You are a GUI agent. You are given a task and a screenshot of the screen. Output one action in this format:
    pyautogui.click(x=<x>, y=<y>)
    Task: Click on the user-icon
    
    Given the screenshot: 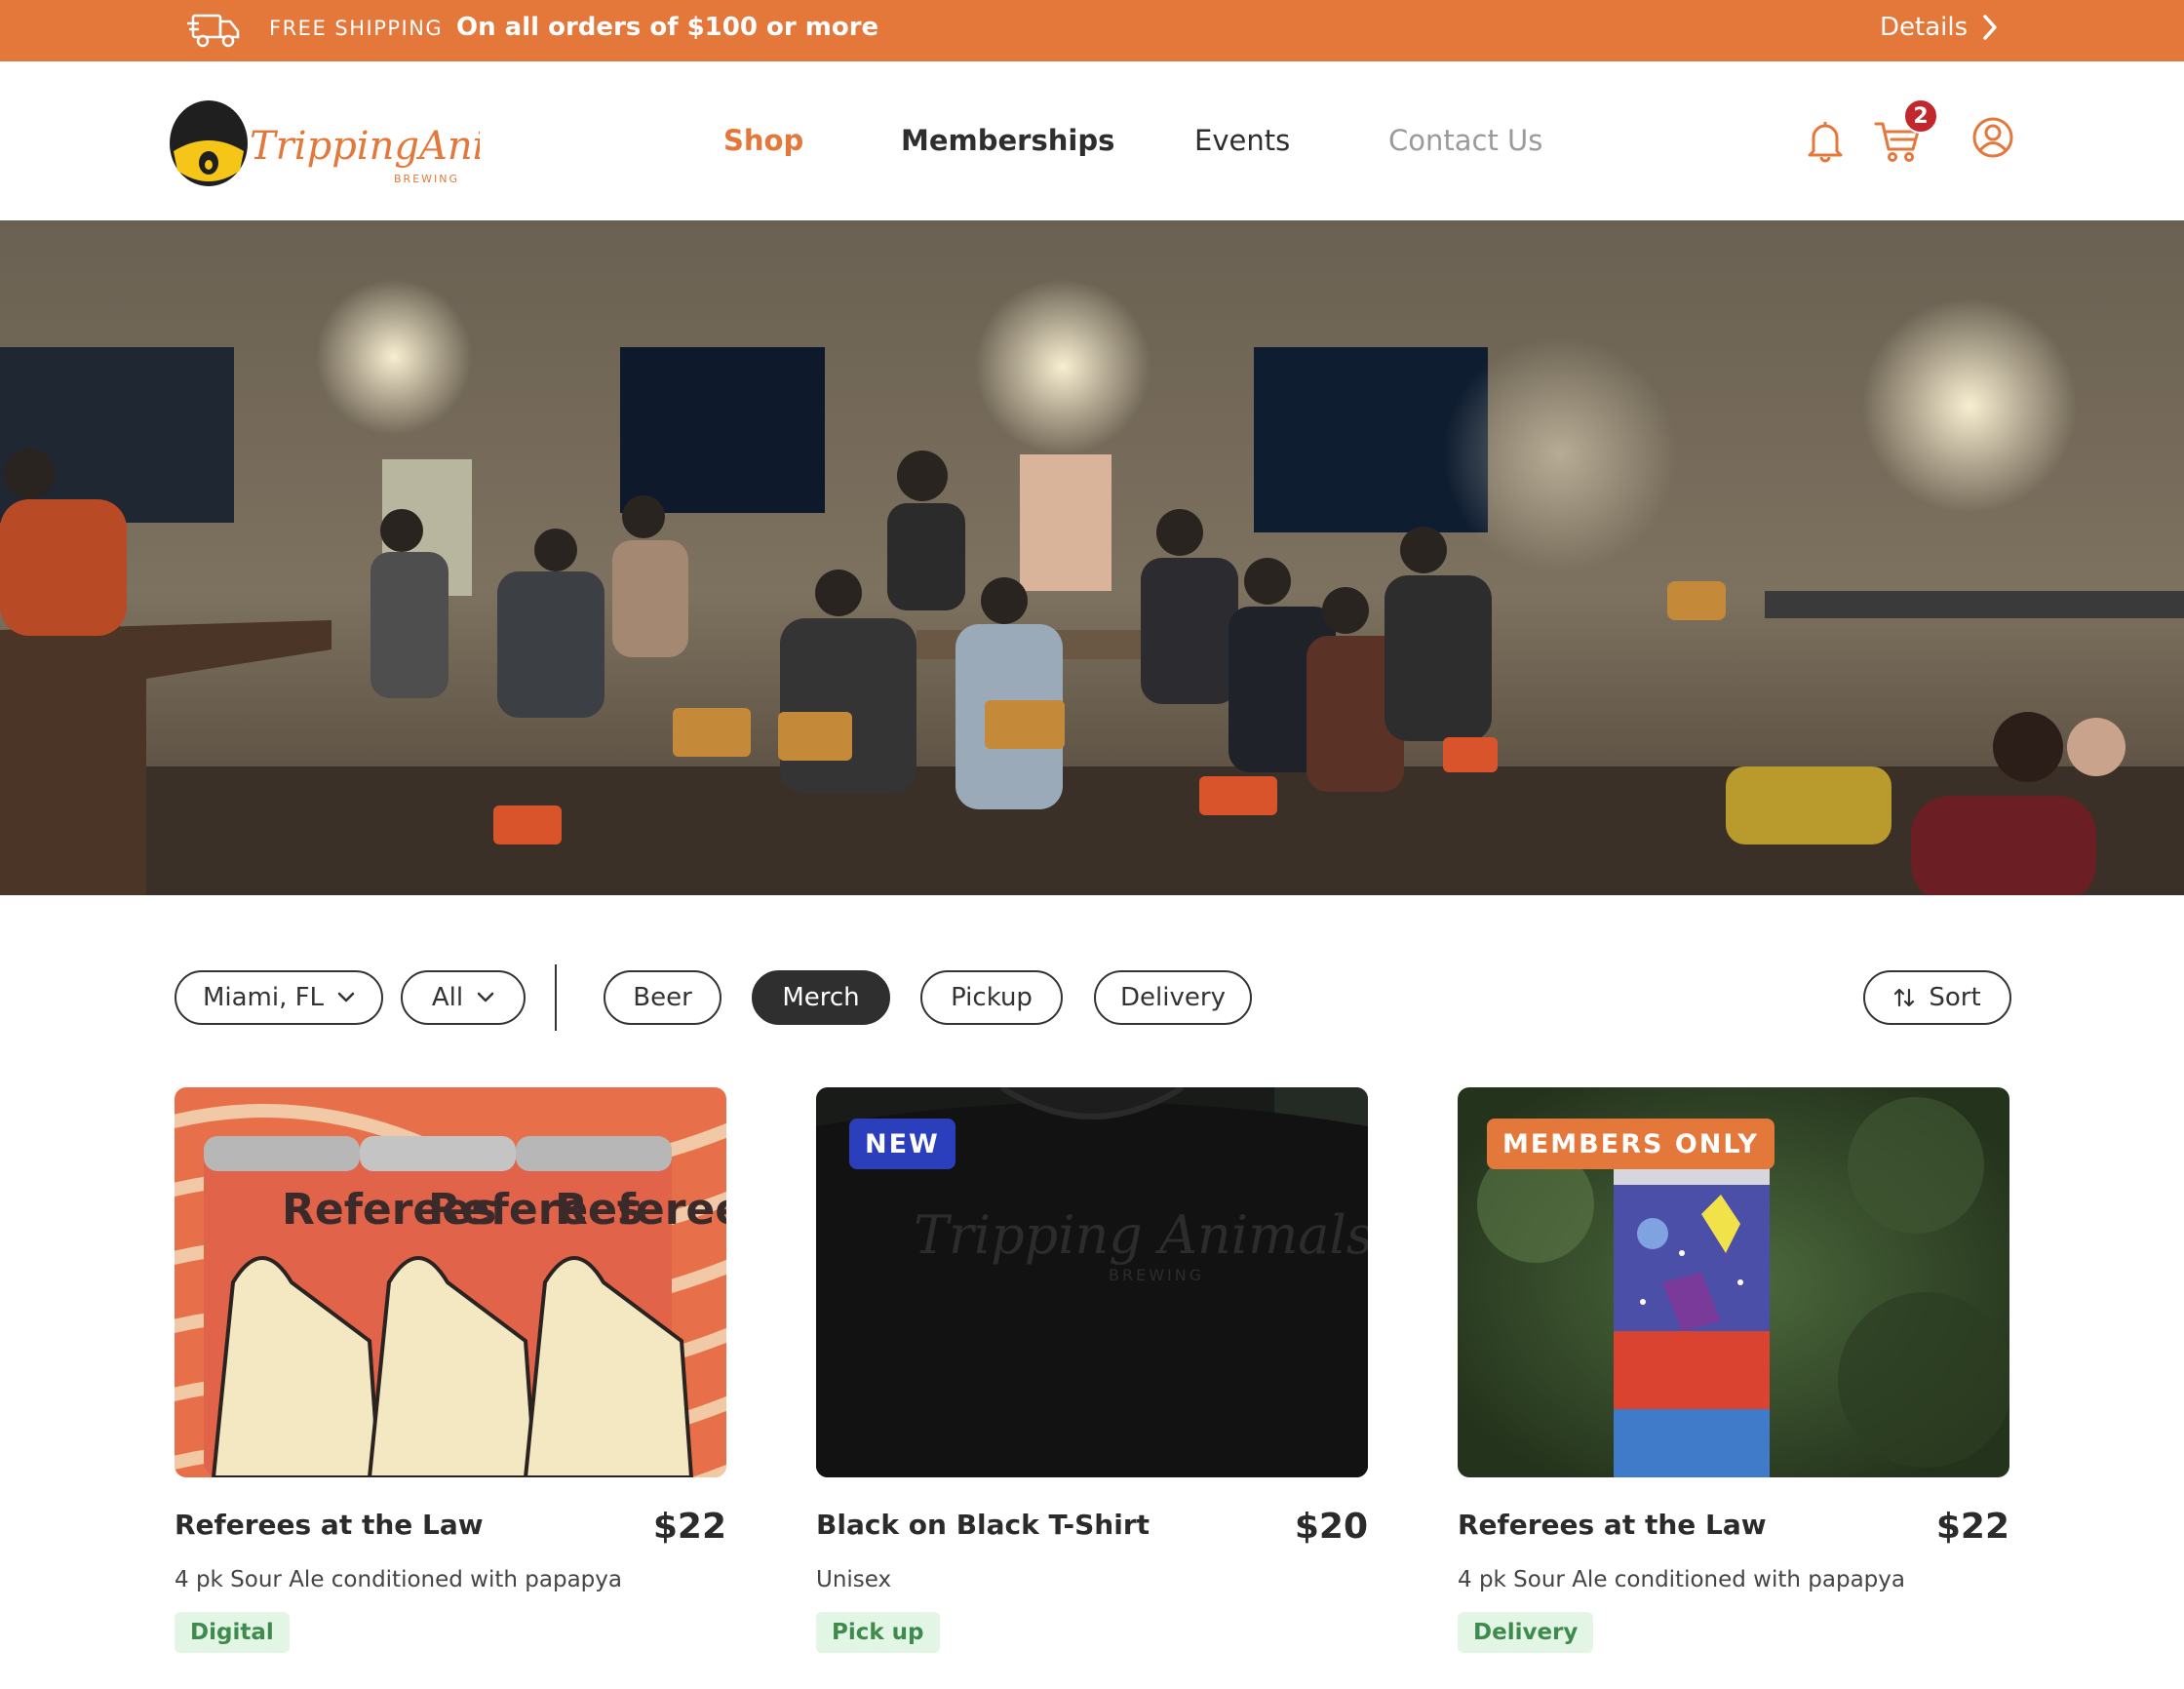 What is the action you would take?
    pyautogui.click(x=1992, y=137)
    